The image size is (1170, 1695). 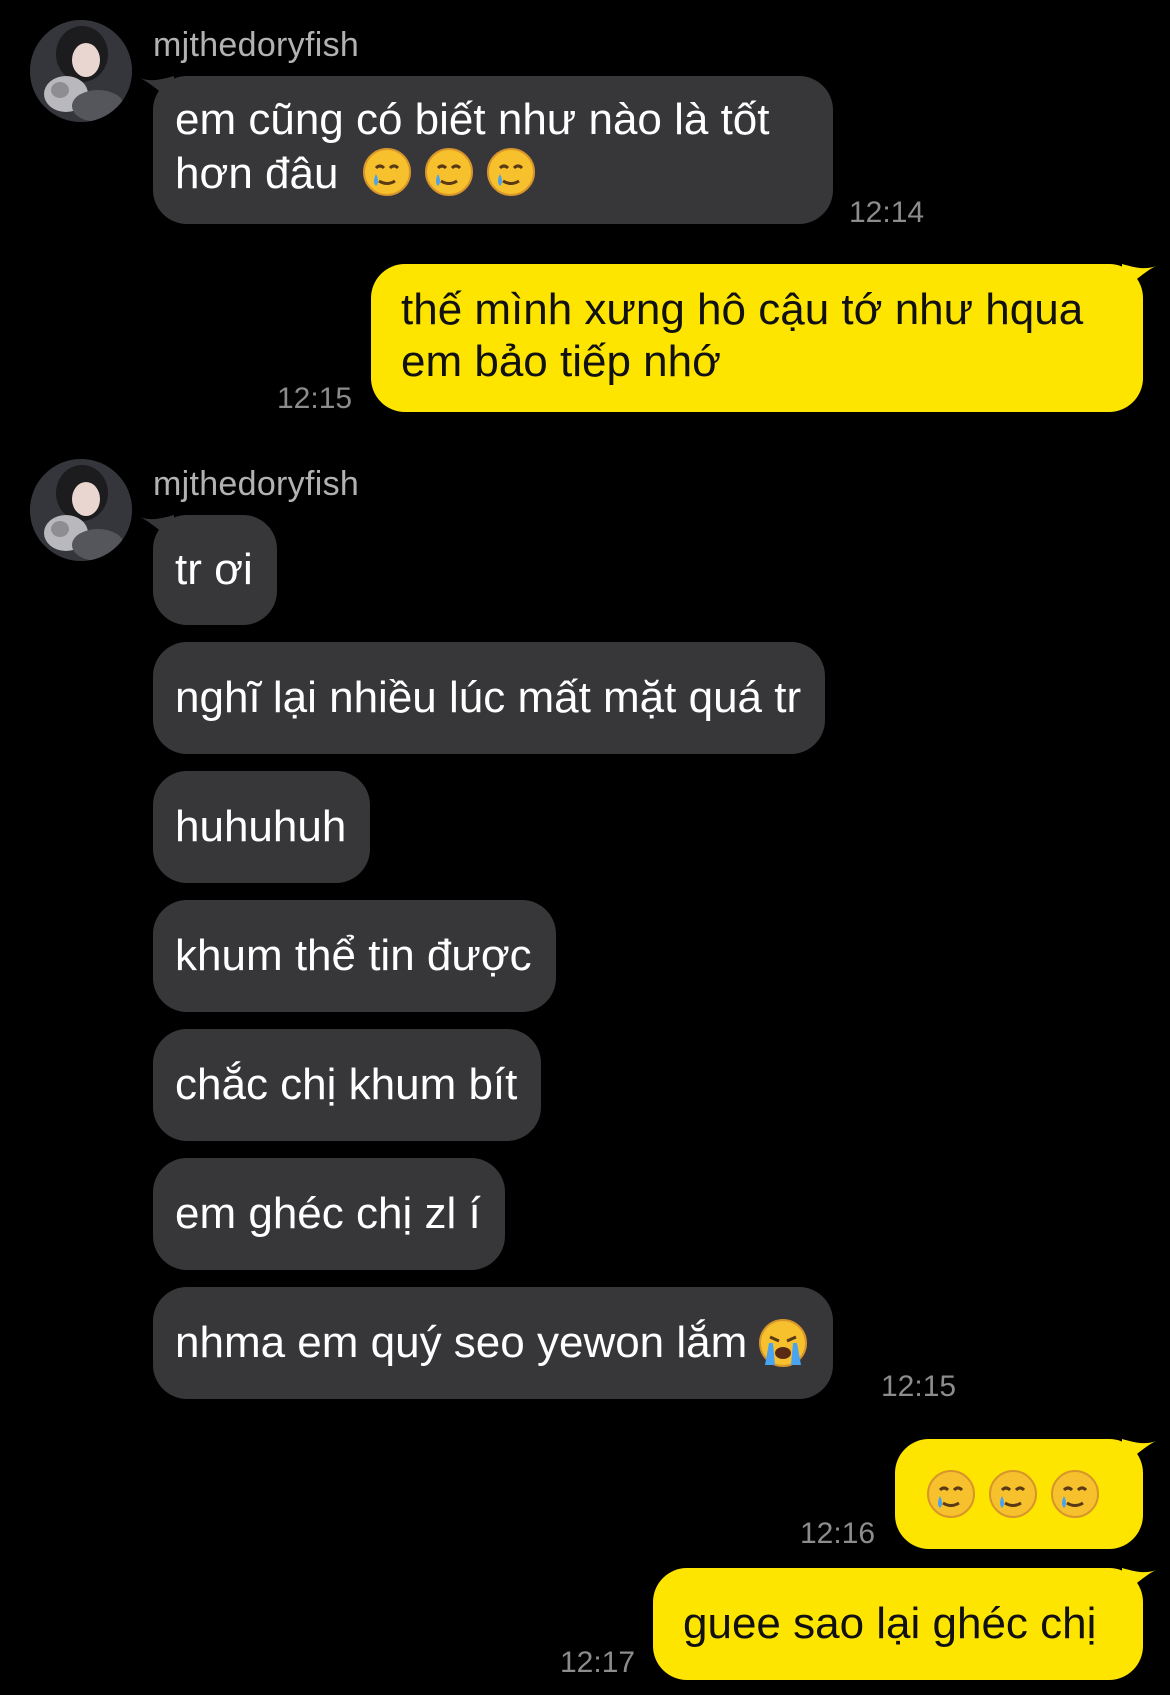 I want to click on message-bubble, so click(x=1019, y=1494).